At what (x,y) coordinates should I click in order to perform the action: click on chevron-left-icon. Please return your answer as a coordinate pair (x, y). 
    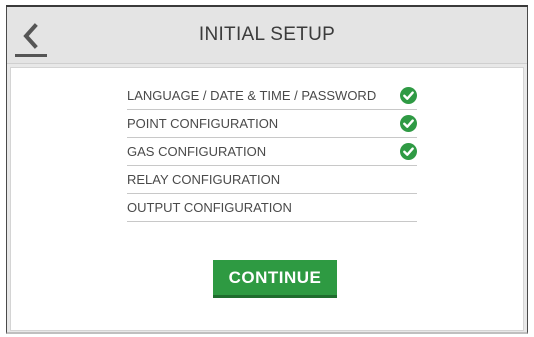
    Looking at the image, I should click on (30, 36).